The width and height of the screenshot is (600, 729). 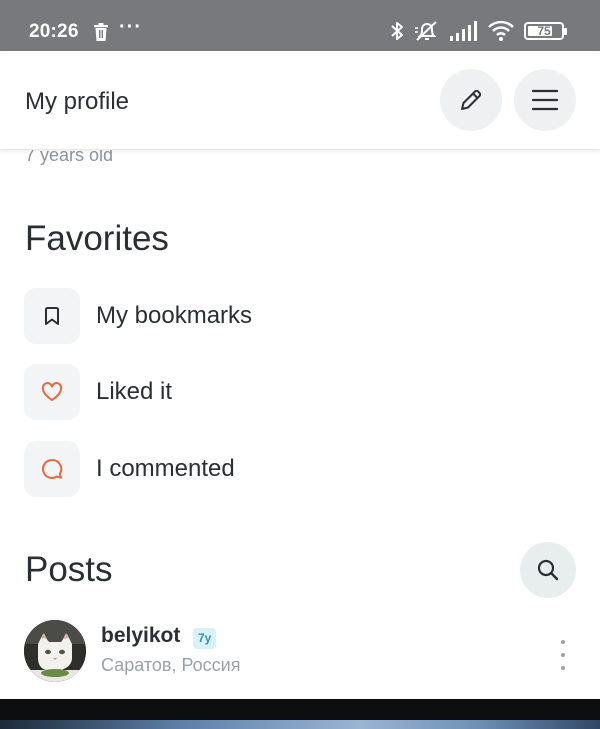 I want to click on search-icon, so click(x=548, y=570).